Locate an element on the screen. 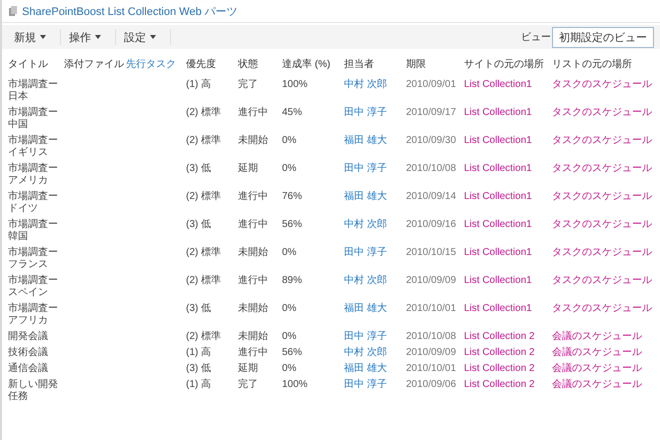 The height and width of the screenshot is (440, 660). task-title: 市場調査ー韓国 is located at coordinates (33, 231).